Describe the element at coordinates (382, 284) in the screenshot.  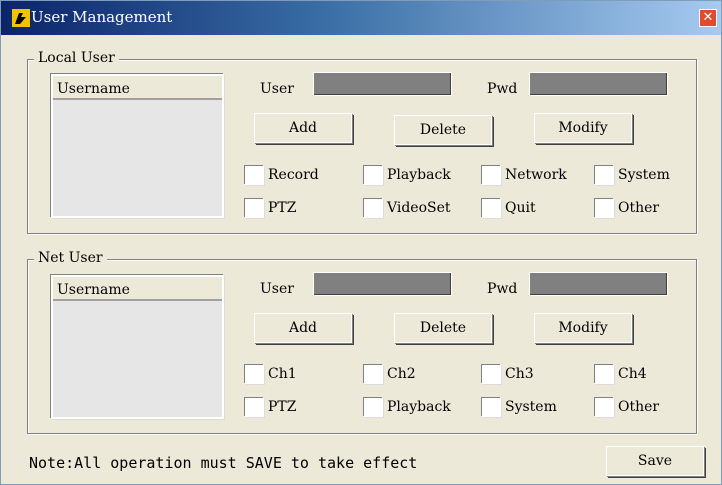
I see `net-user-input` at that location.